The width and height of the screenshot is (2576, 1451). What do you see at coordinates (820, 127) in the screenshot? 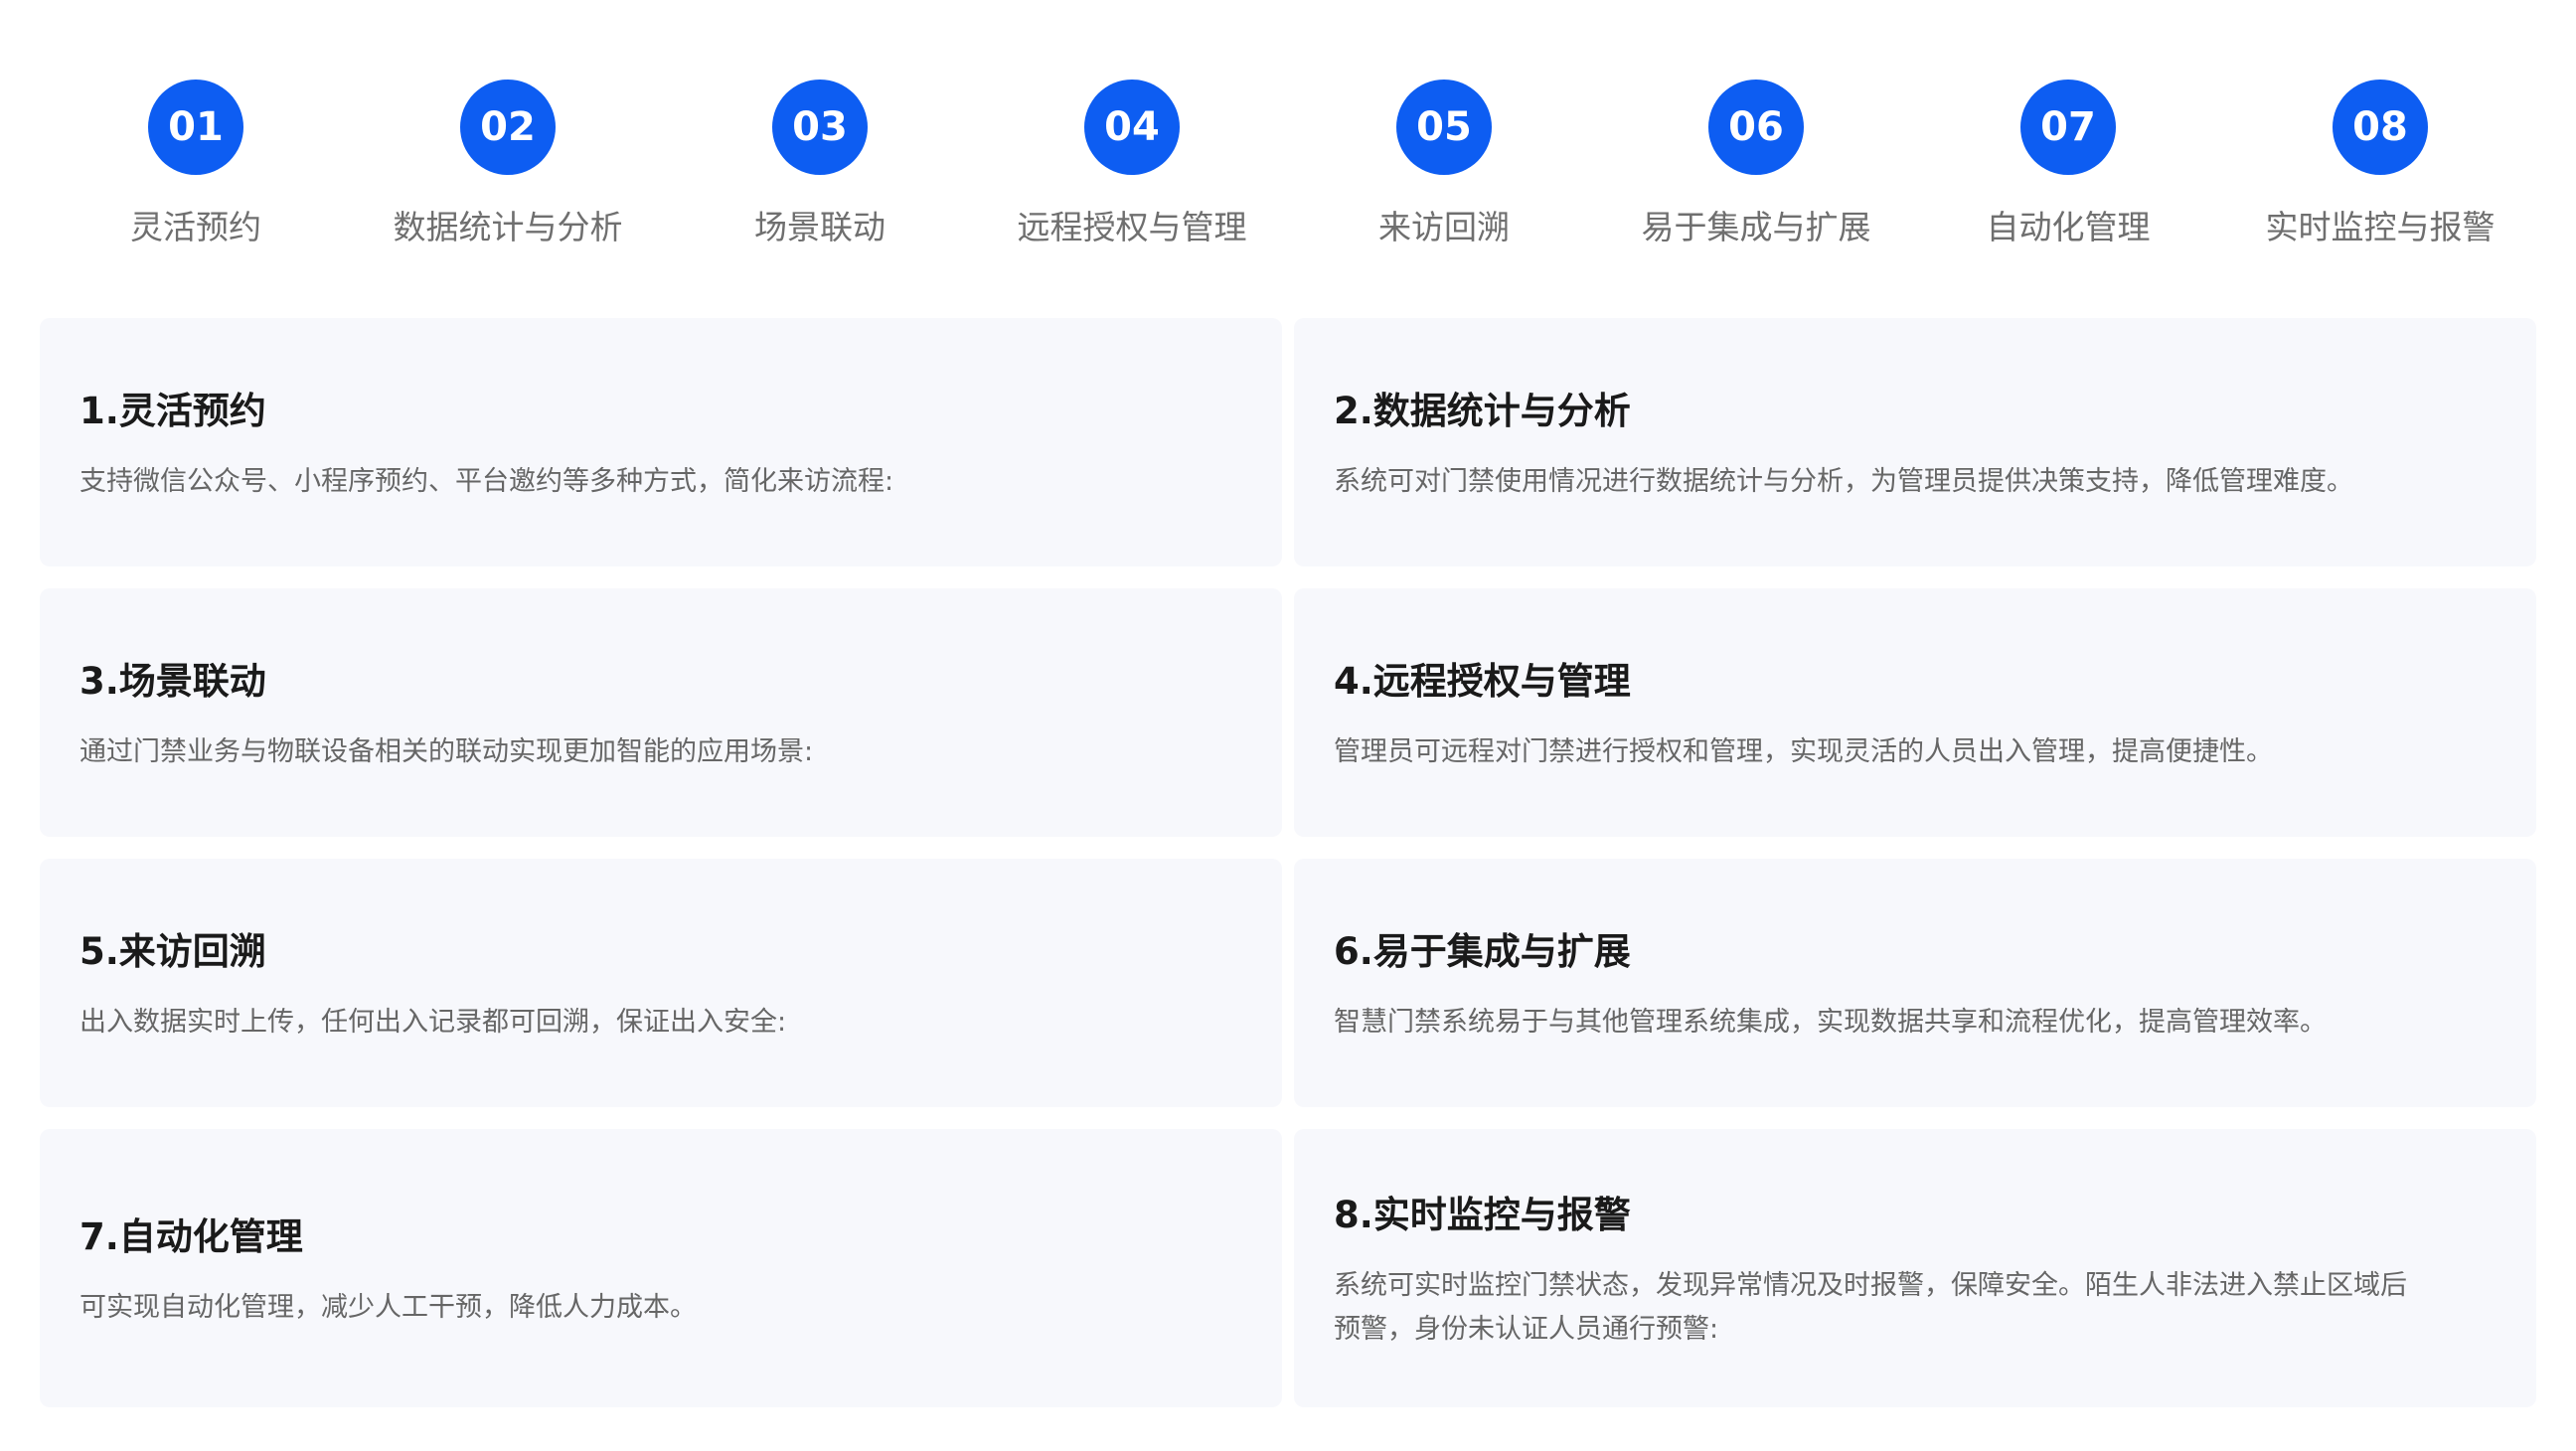
I see `step-number-badge: 03` at bounding box center [820, 127].